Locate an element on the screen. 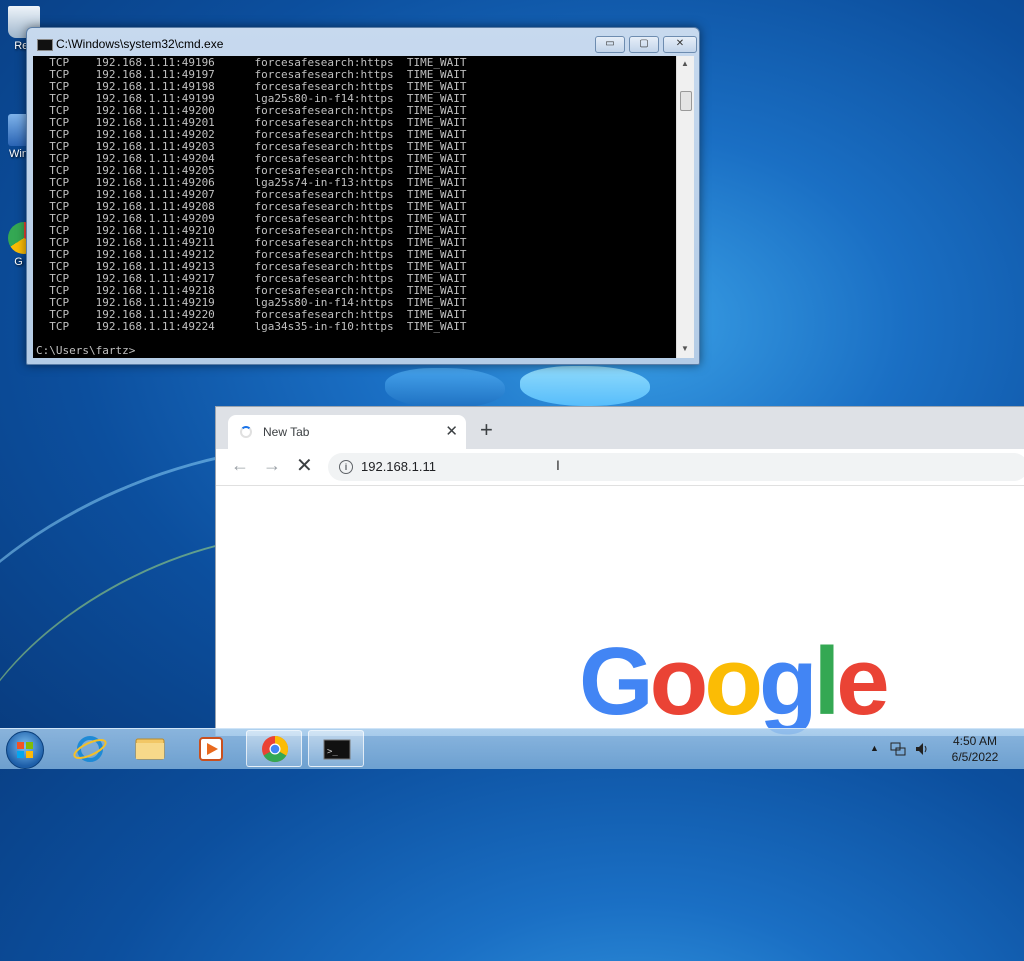  new-tab-button: + is located at coordinates (486, 430).